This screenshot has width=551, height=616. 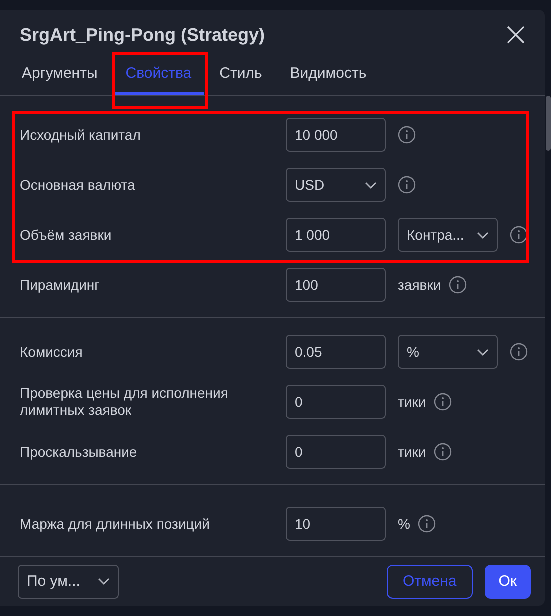 I want to click on close-icon, so click(x=516, y=35).